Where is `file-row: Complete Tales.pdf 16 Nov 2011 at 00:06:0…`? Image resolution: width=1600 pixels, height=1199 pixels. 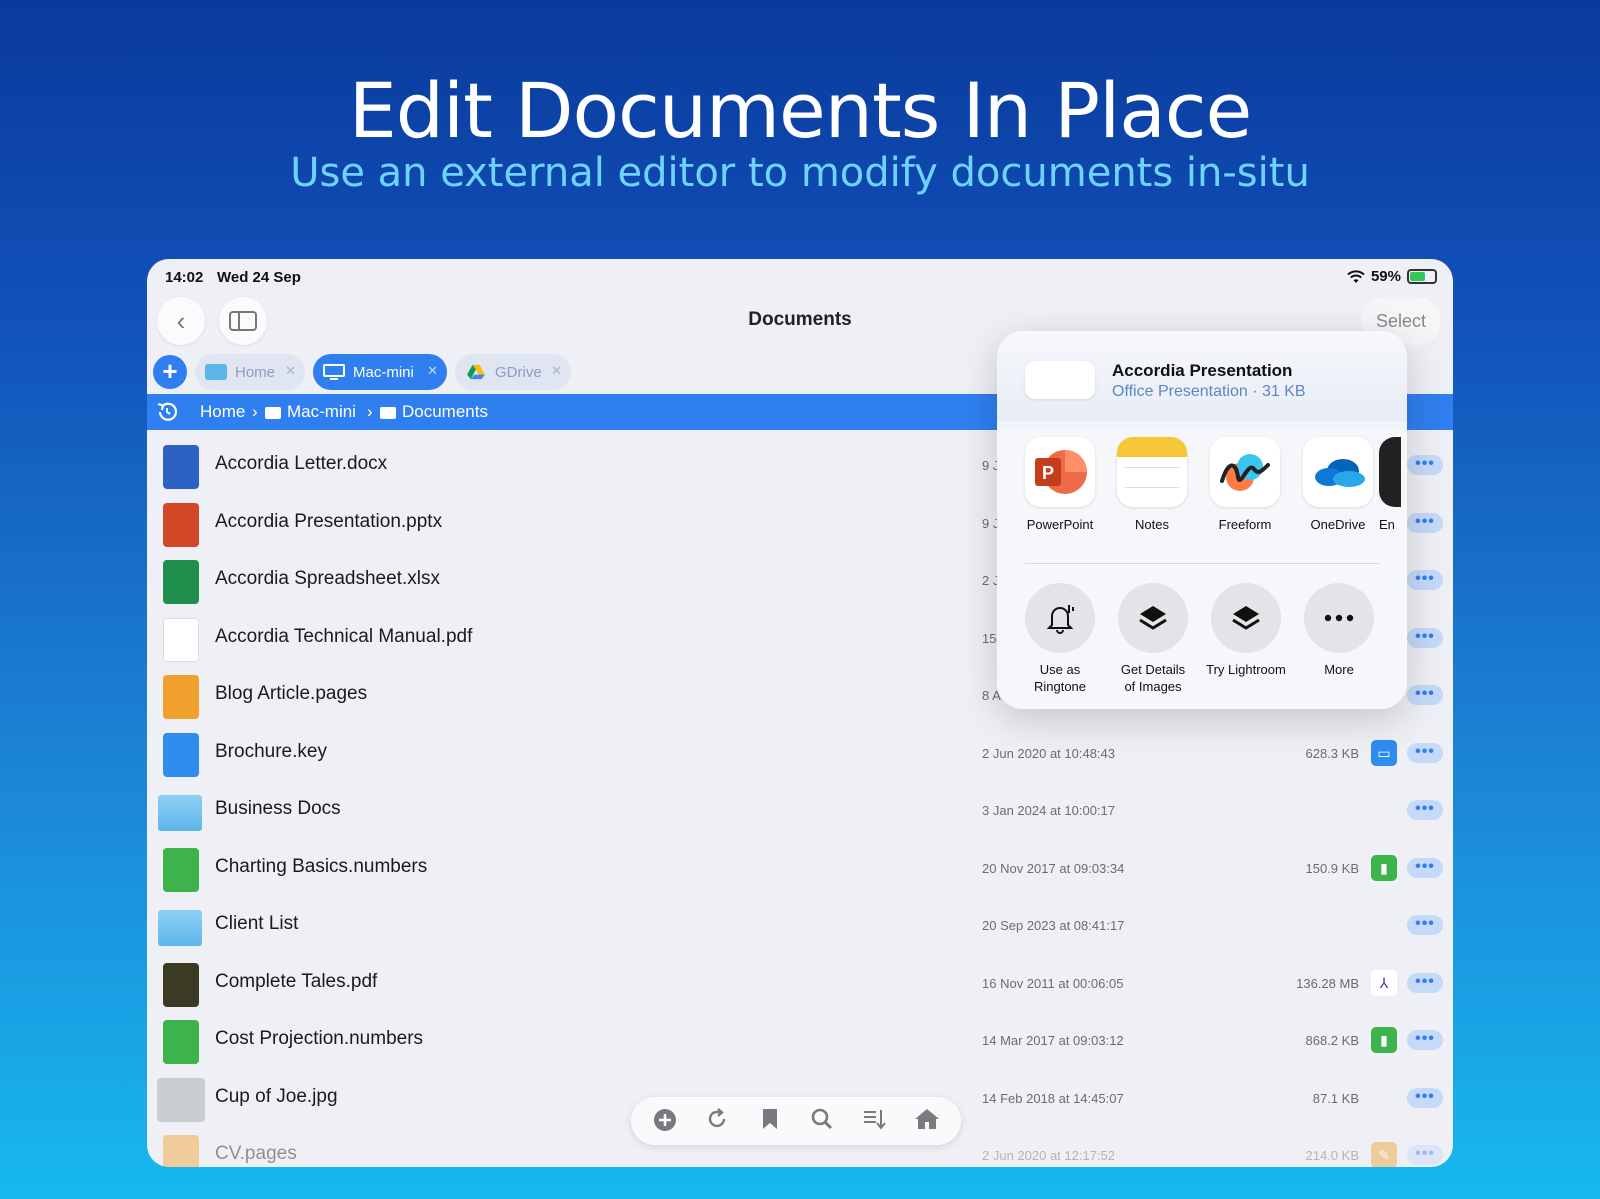 file-row: Complete Tales.pdf 16 Nov 2011 at 00:06:0… is located at coordinates (800, 980).